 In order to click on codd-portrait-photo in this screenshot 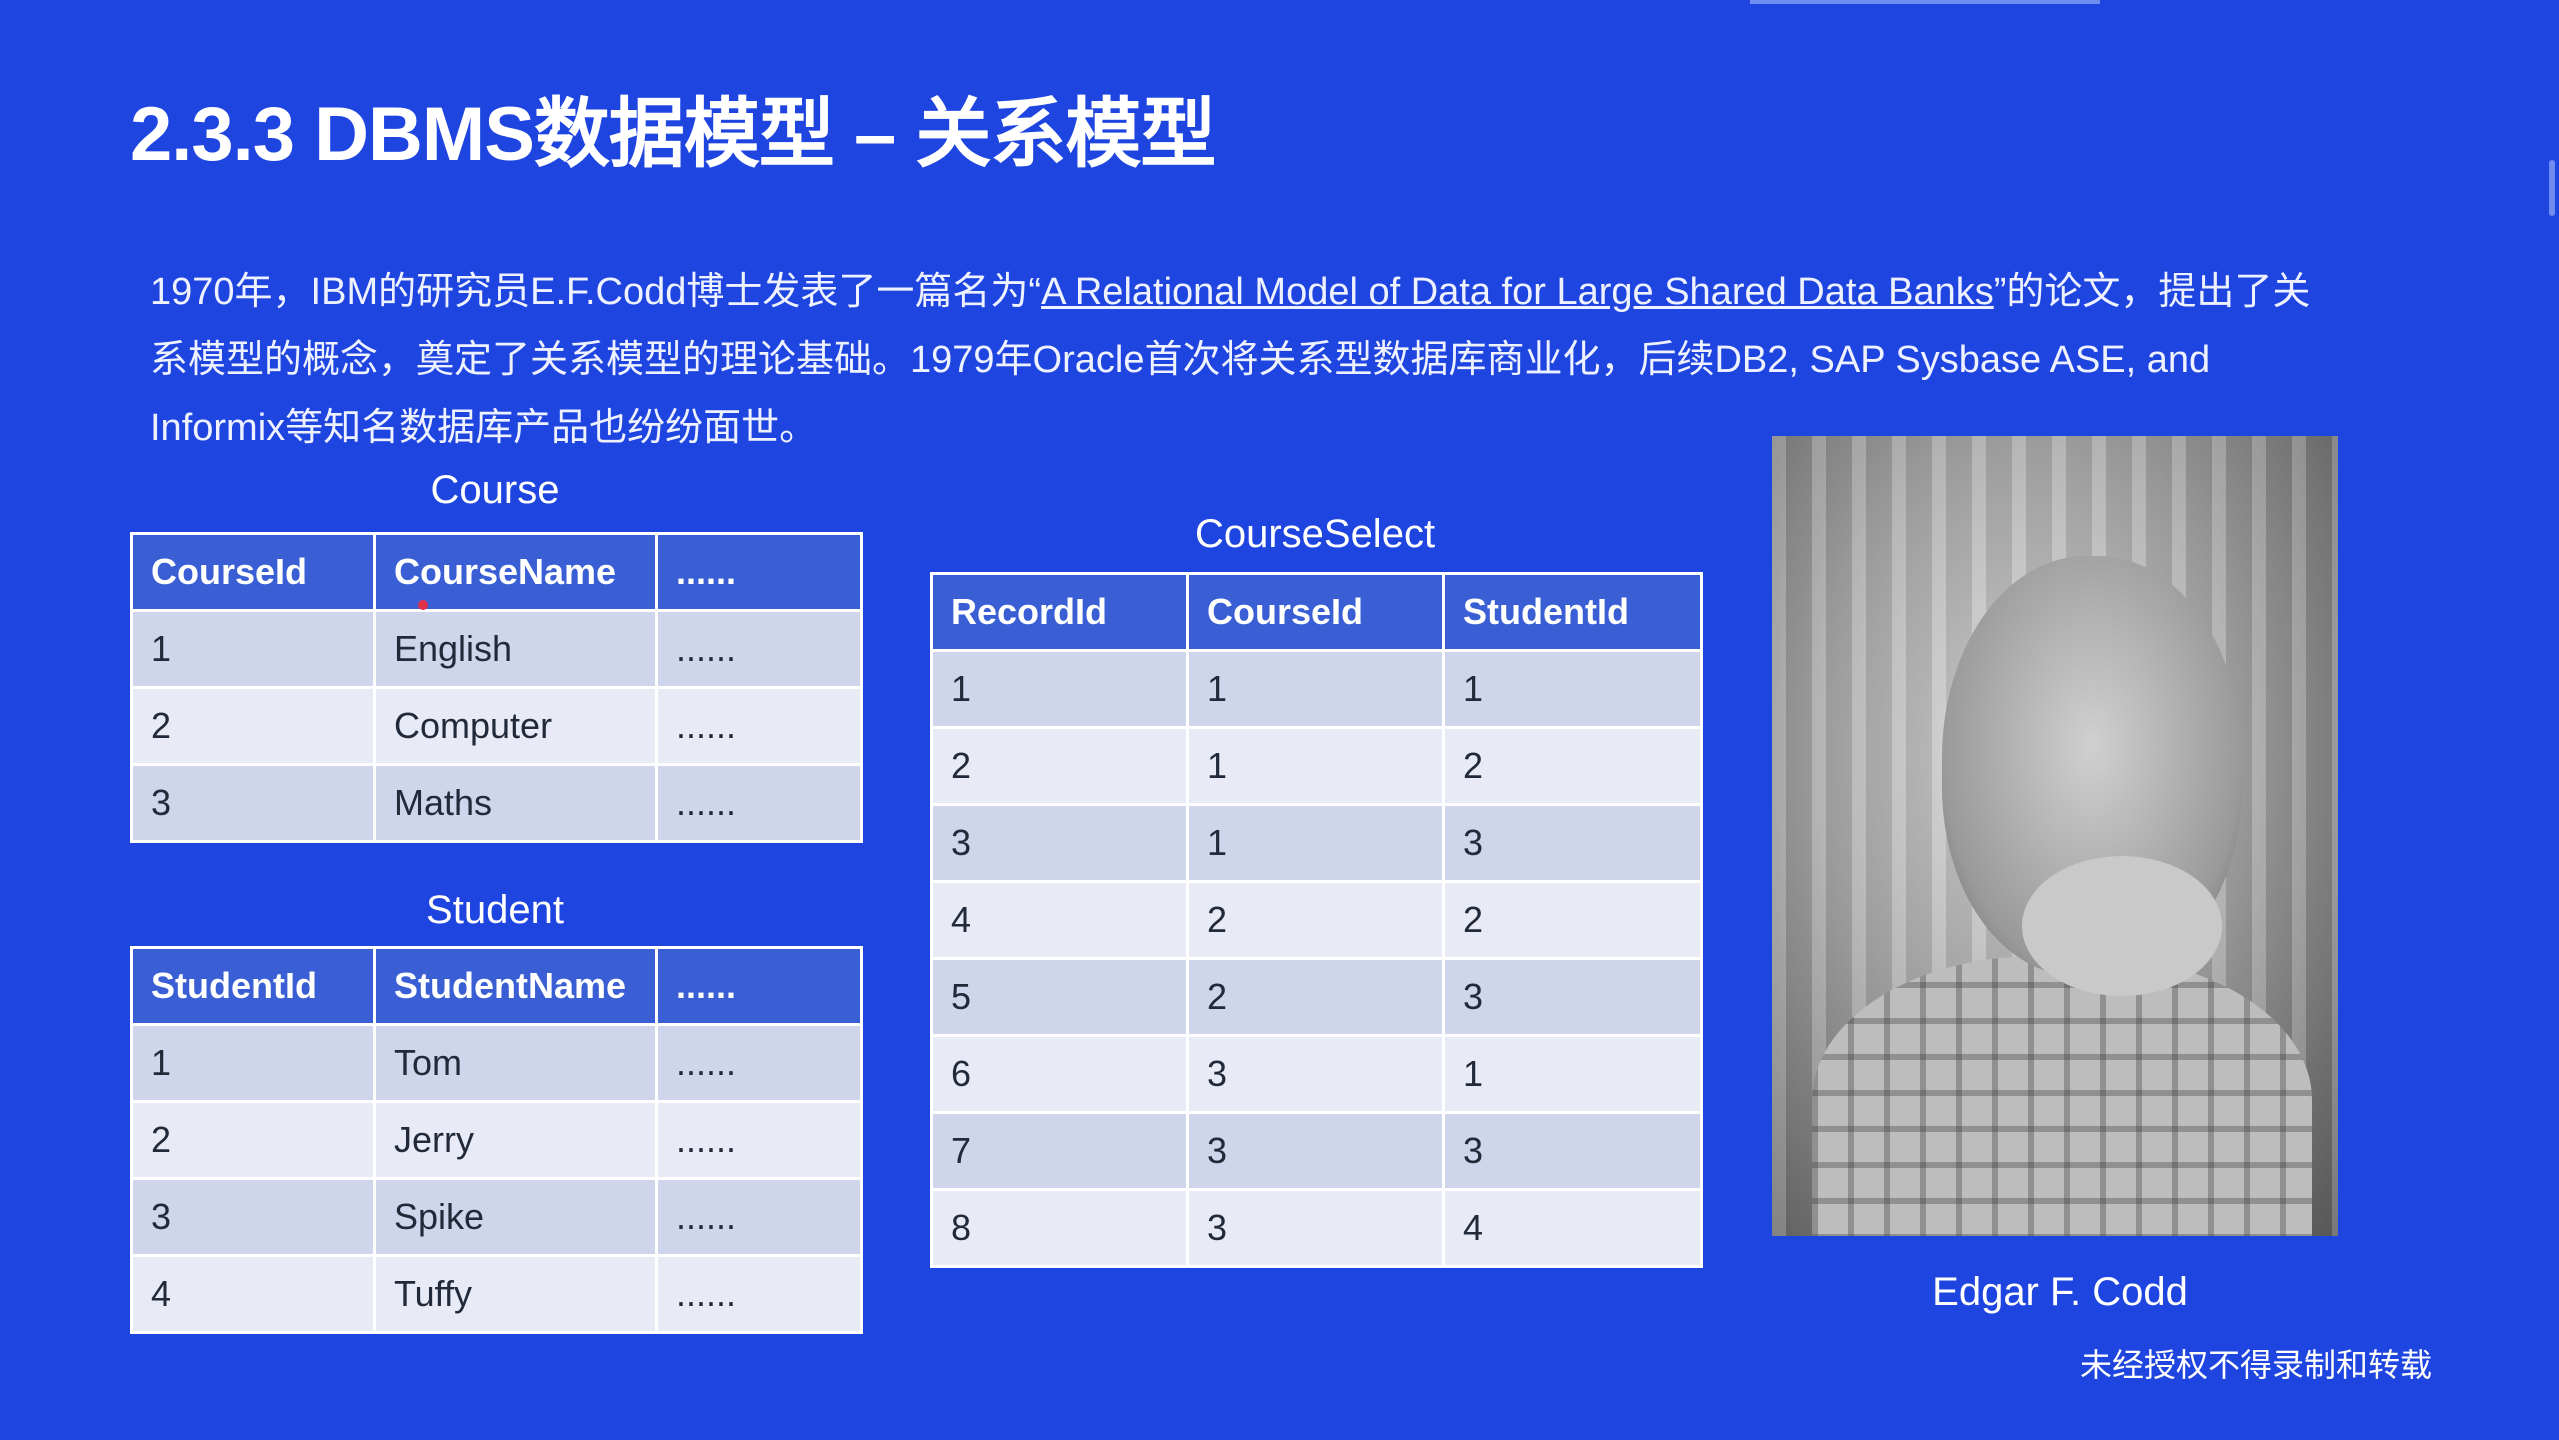, I will do `click(2055, 836)`.